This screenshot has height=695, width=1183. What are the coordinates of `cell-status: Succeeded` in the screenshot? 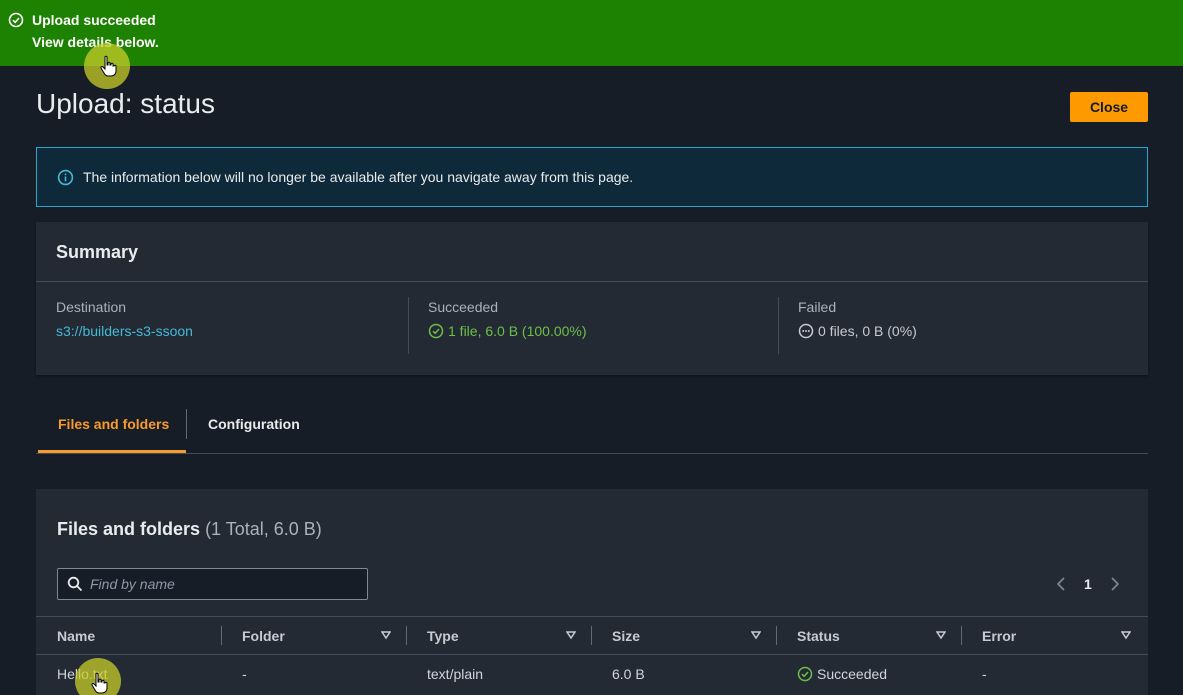 It's located at (842, 674).